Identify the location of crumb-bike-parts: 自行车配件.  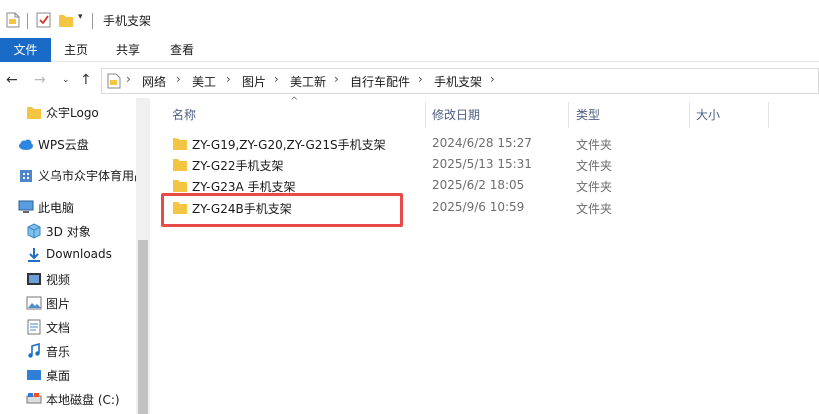
(380, 81).